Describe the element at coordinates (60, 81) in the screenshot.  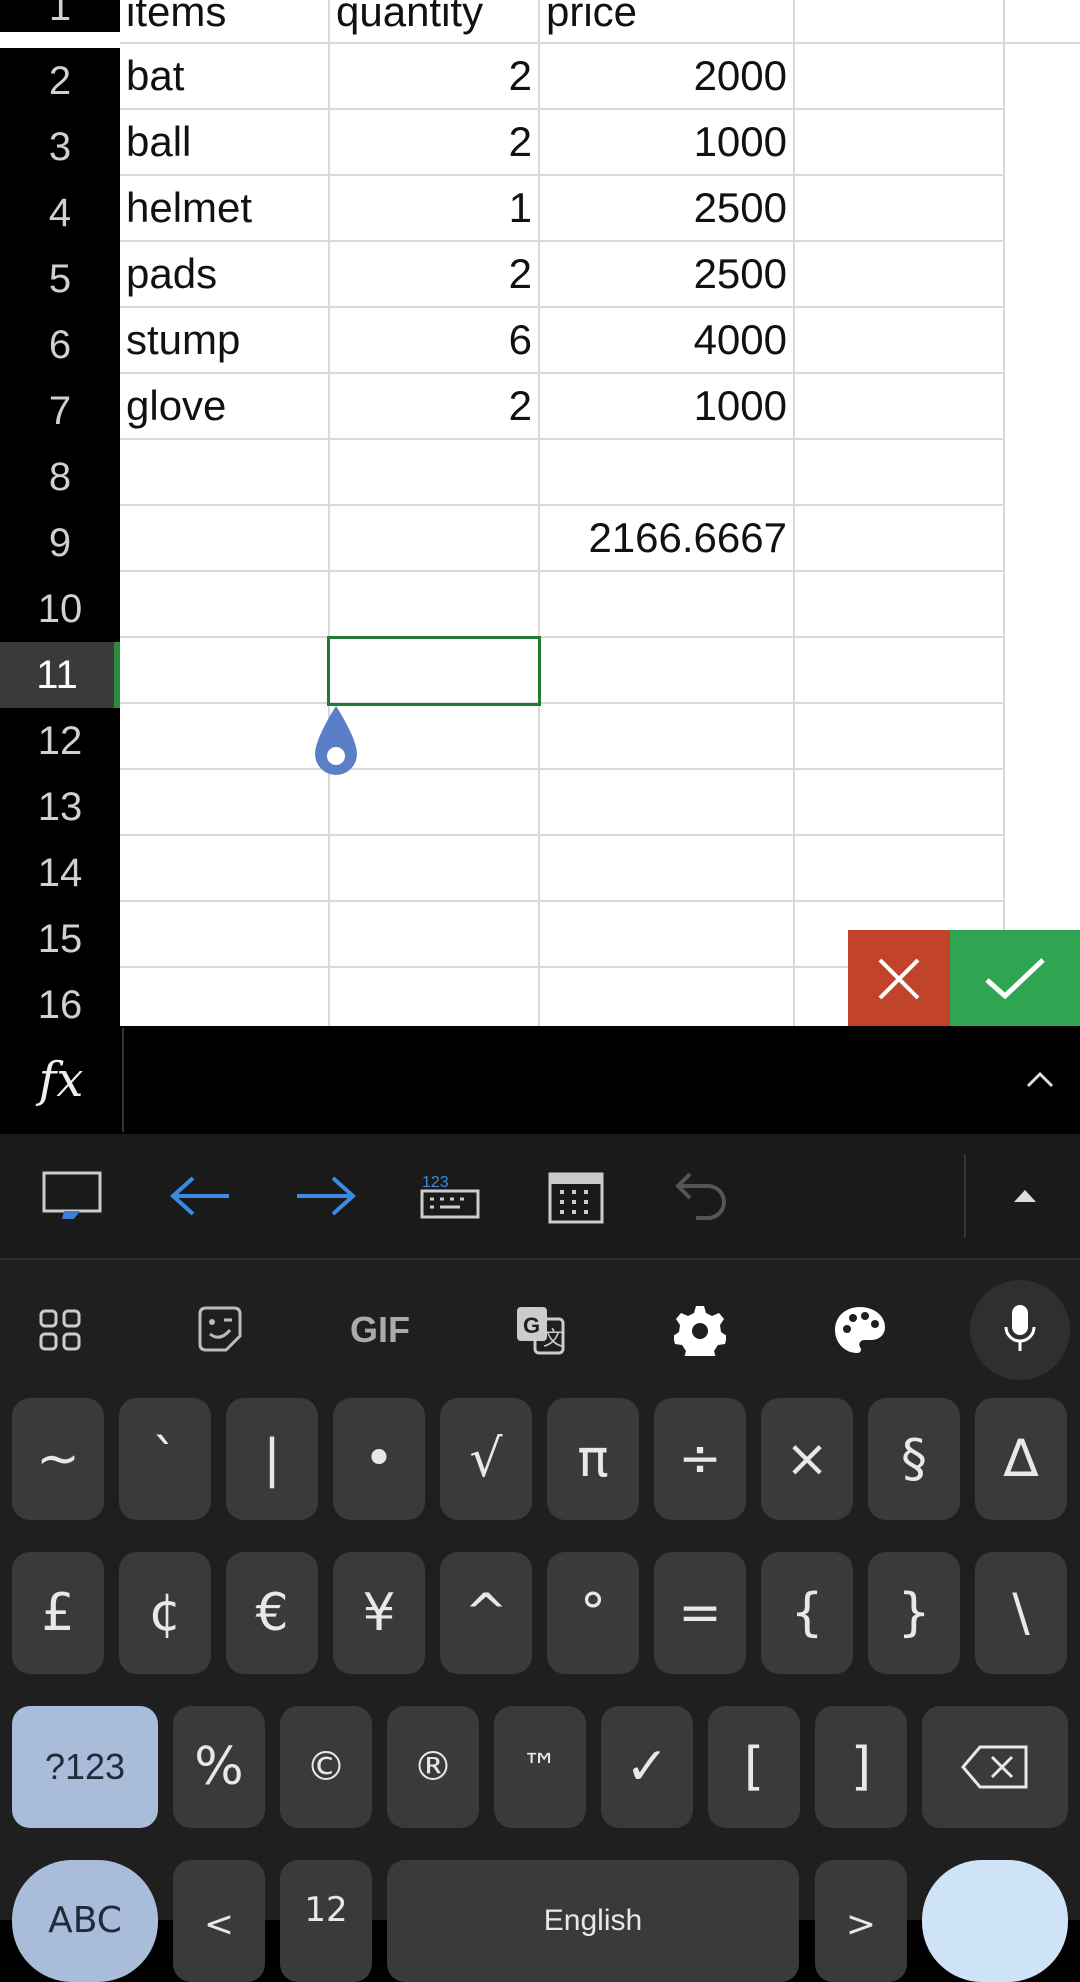
I see `row-header: 2` at that location.